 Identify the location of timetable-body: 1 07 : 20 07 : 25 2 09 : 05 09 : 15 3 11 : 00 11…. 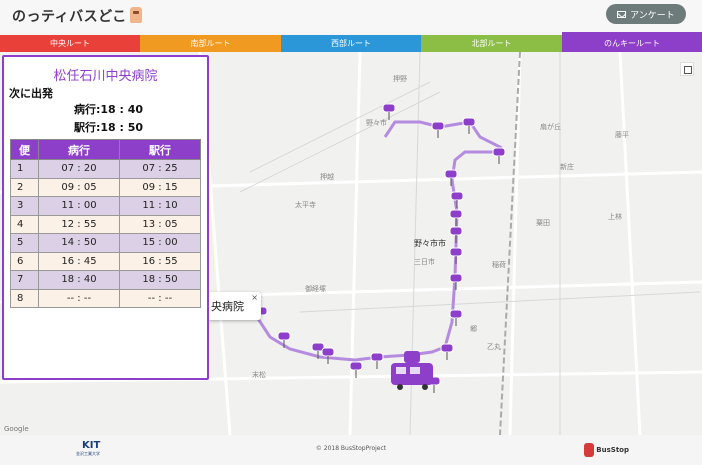
(105, 233).